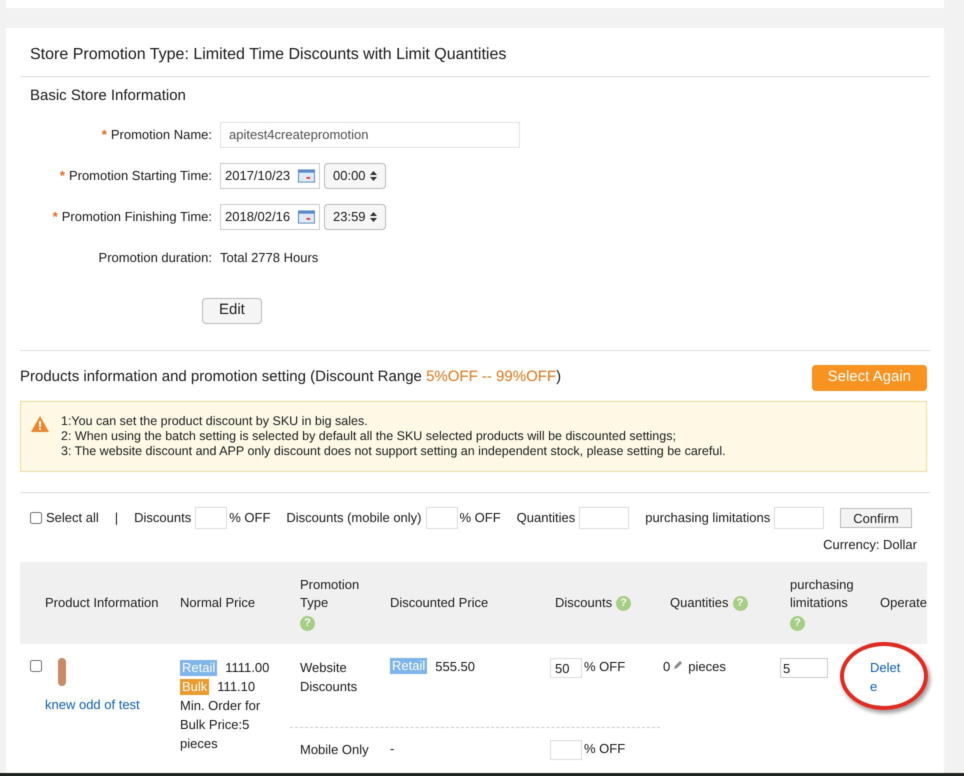 Image resolution: width=964 pixels, height=776 pixels. What do you see at coordinates (62, 672) in the screenshot?
I see `product-thumbnail` at bounding box center [62, 672].